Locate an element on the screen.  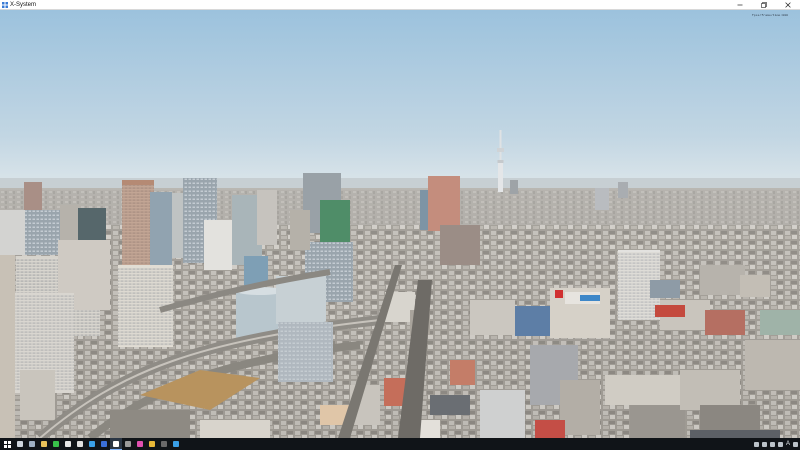
xplane-icon-glyph is located at coordinates (116, 443).